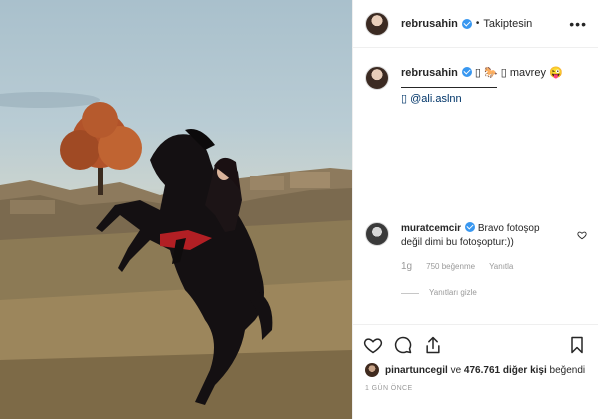 The image size is (598, 419). What do you see at coordinates (582, 235) in the screenshot?
I see `comment-like-heart-icon` at bounding box center [582, 235].